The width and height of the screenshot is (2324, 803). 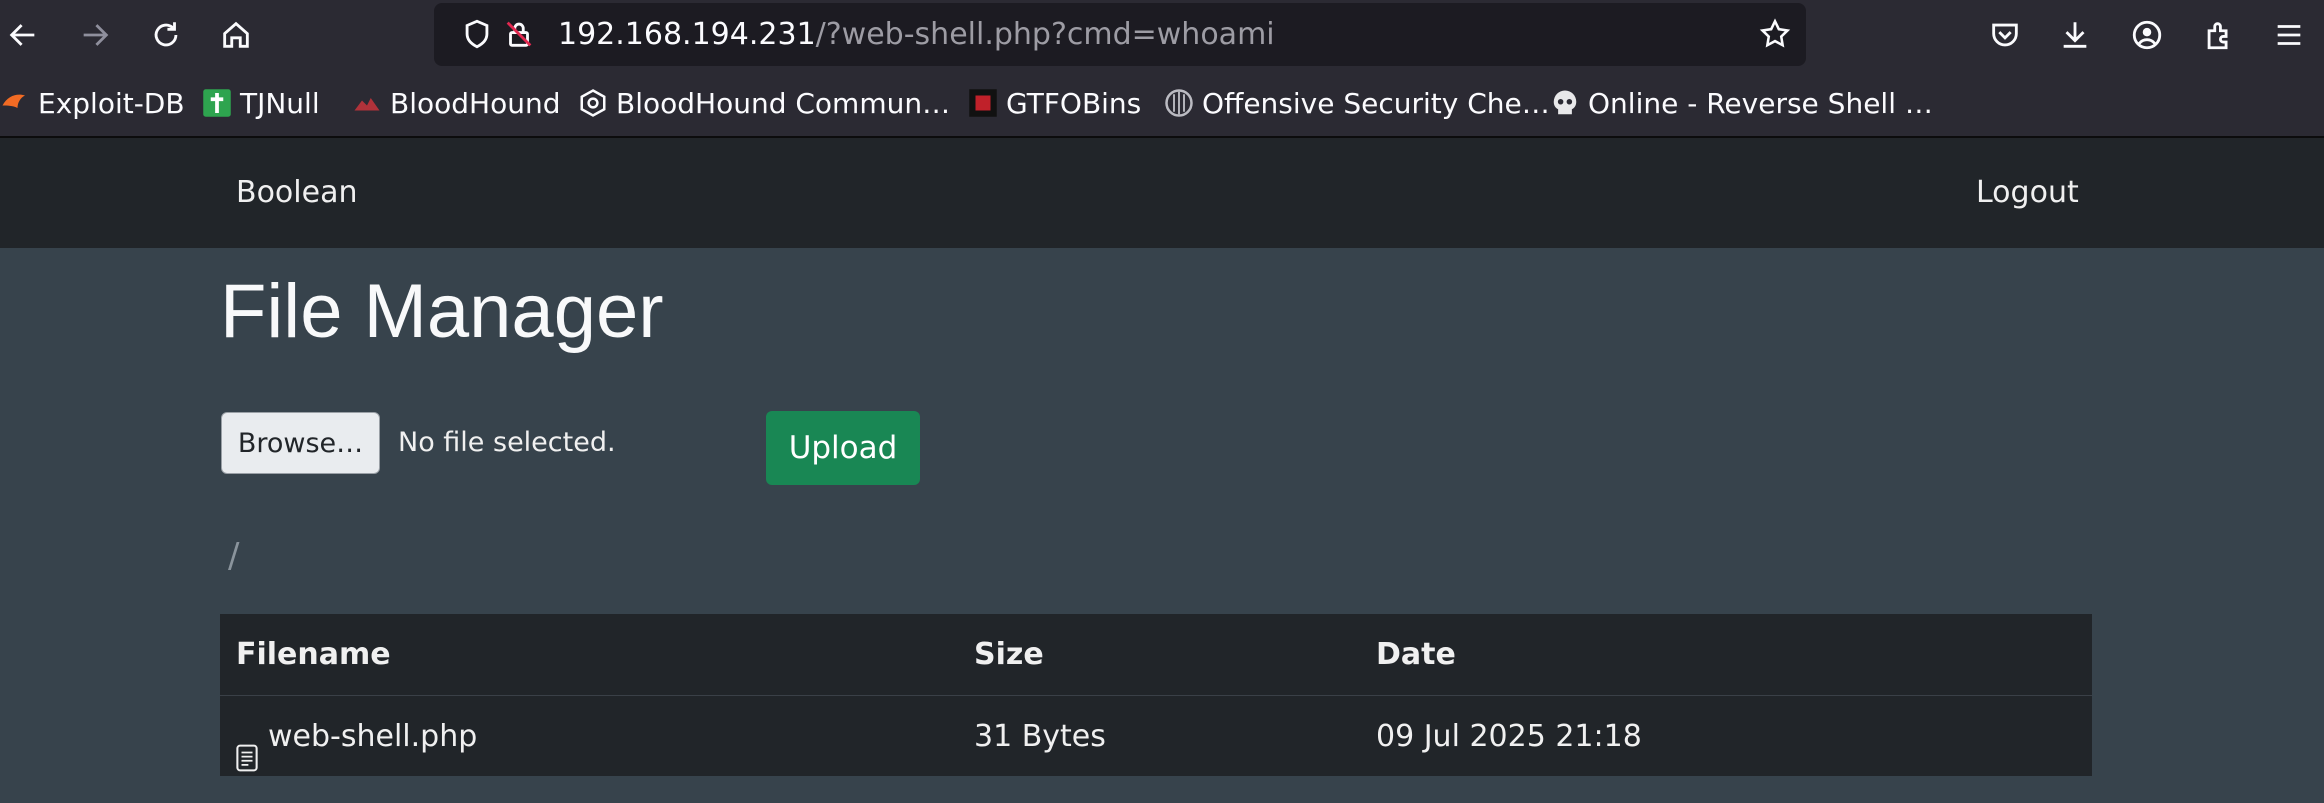 What do you see at coordinates (843, 448) in the screenshot?
I see `upload-button: Upload` at bounding box center [843, 448].